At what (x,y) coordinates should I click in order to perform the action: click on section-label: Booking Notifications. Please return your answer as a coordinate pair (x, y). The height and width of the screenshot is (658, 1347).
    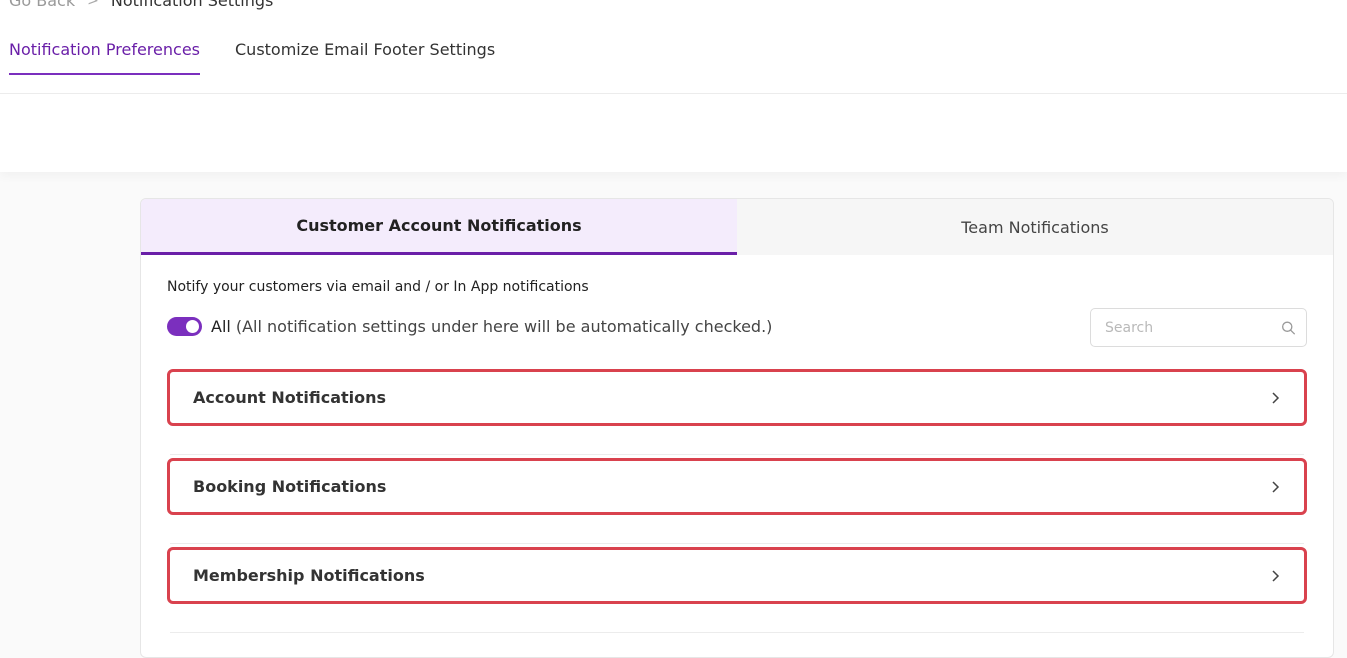
    Looking at the image, I should click on (290, 486).